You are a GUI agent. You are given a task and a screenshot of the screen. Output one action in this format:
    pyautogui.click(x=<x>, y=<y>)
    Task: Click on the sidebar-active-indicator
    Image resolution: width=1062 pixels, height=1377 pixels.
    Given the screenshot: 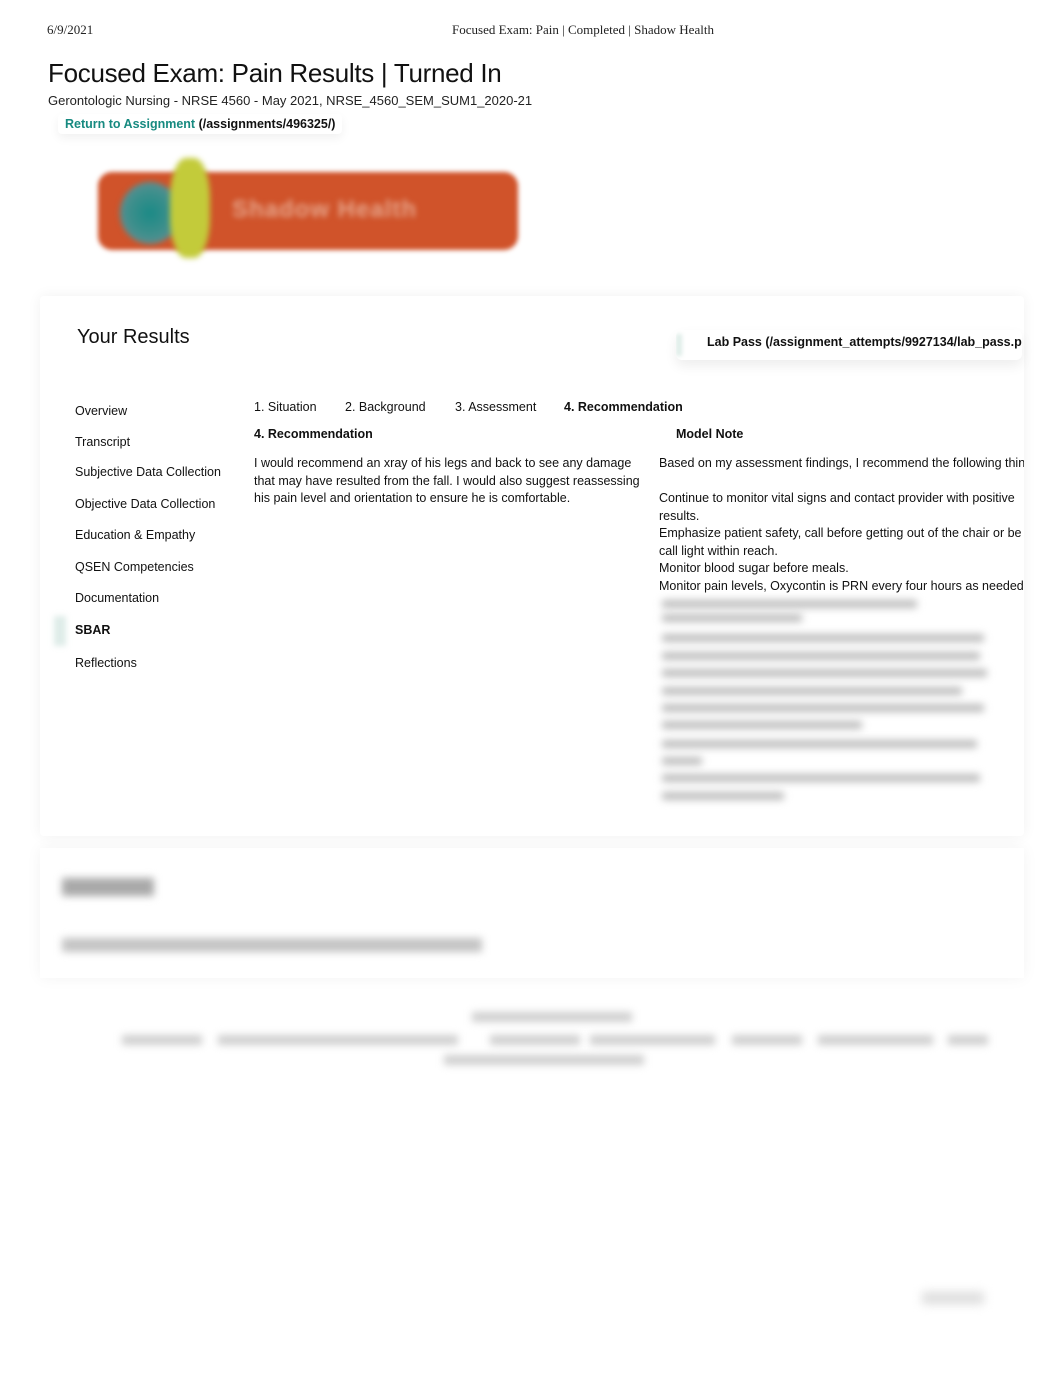 What is the action you would take?
    pyautogui.click(x=60, y=631)
    